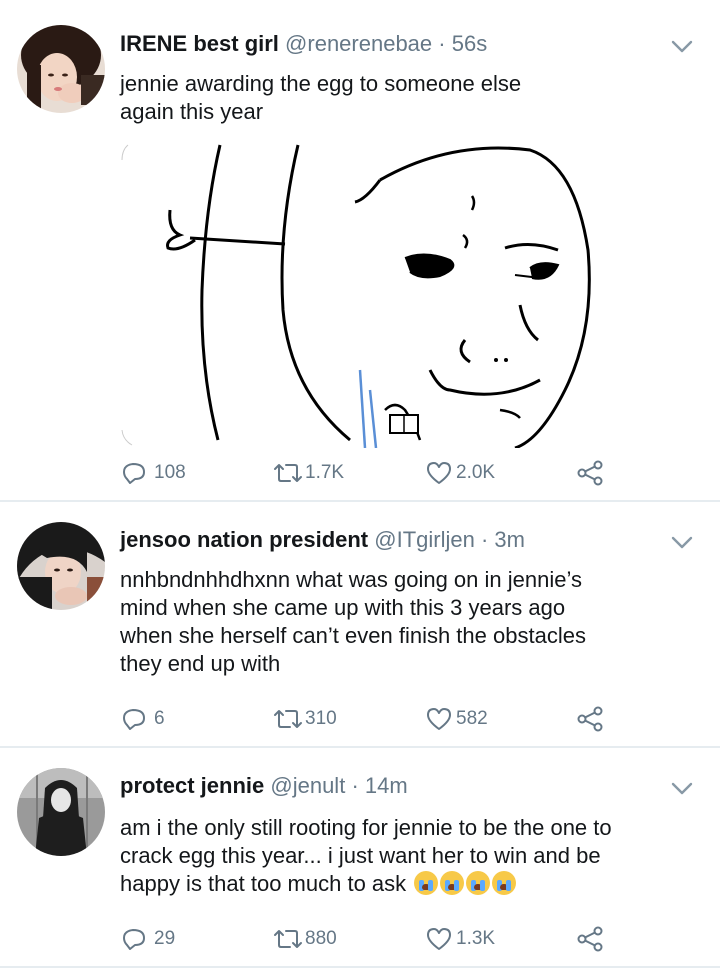  I want to click on retweet-button: 1.7K, so click(308, 473).